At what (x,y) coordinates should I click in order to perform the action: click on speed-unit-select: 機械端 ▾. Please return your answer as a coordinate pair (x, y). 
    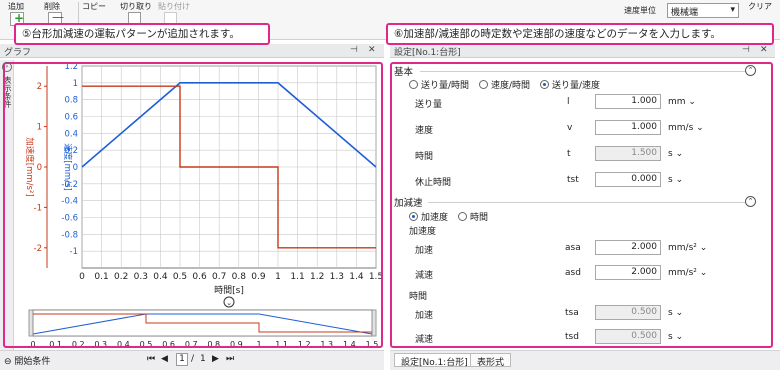
    Looking at the image, I should click on (703, 10).